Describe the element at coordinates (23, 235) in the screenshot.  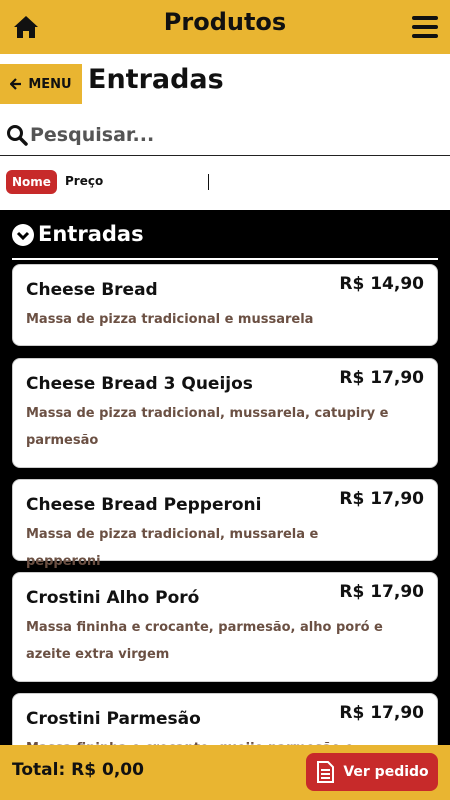
I see `chevron-down-icon` at that location.